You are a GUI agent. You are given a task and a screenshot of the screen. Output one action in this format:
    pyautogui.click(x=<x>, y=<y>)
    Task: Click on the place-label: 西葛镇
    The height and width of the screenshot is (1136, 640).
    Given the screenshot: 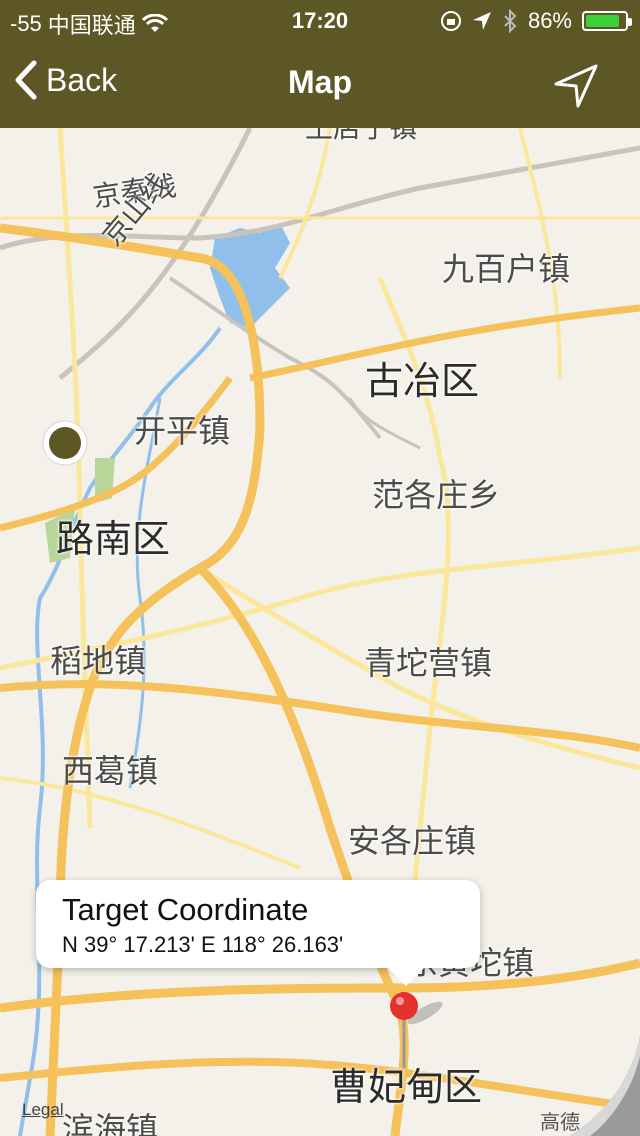 What is the action you would take?
    pyautogui.click(x=110, y=771)
    